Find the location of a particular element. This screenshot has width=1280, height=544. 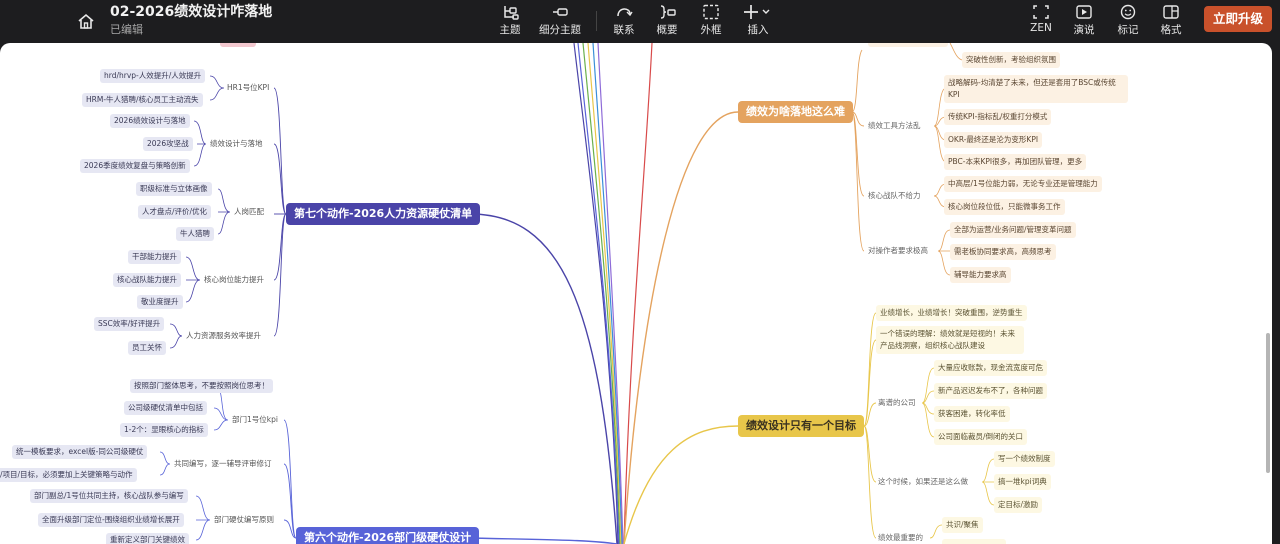

group-label: 对操作者要求极高 is located at coordinates (898, 251).